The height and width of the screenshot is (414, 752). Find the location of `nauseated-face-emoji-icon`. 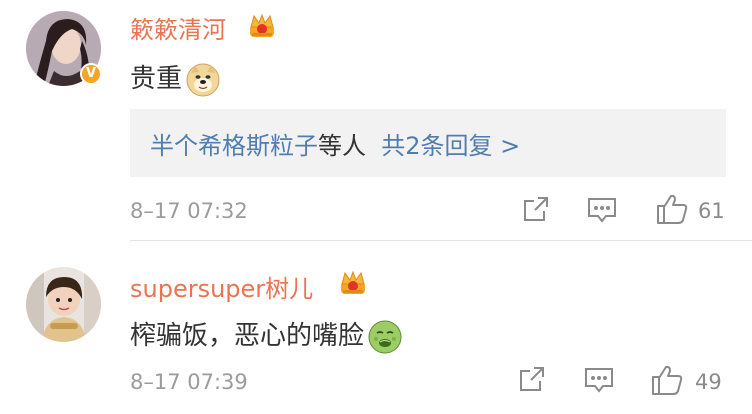

nauseated-face-emoji-icon is located at coordinates (385, 336).